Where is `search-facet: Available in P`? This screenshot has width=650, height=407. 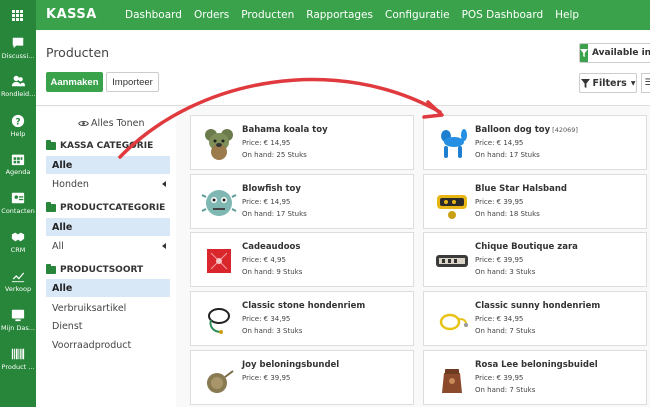 search-facet: Available in P is located at coordinates (614, 53).